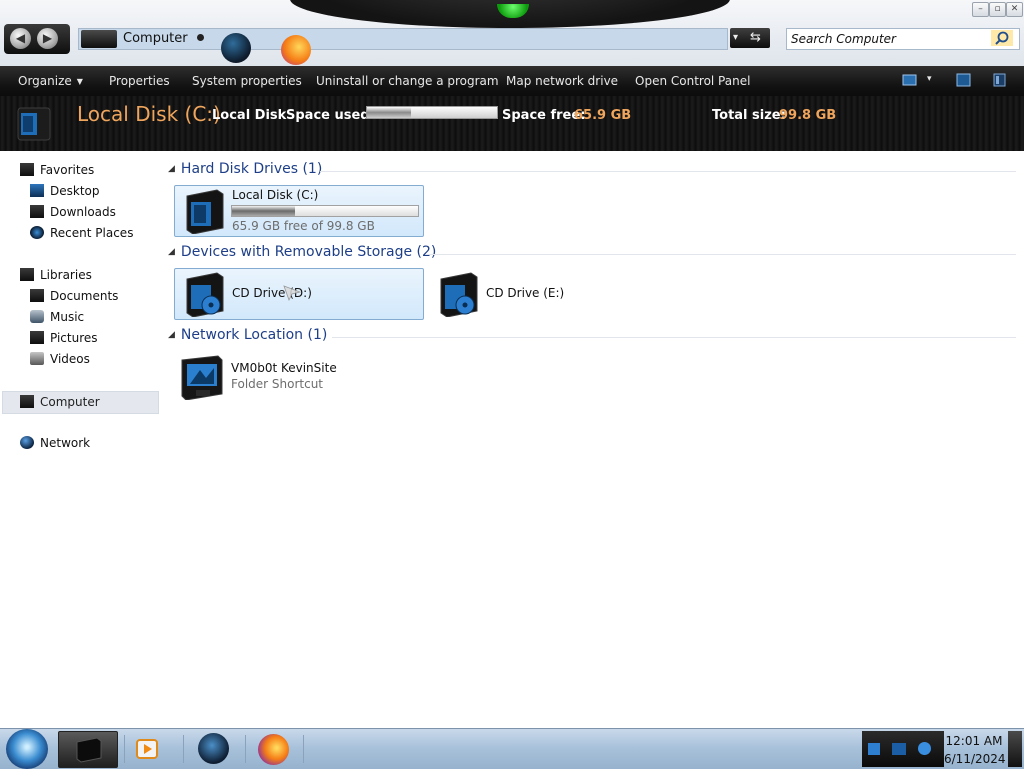 This screenshot has height=769, width=1024. What do you see at coordinates (65, 194) in the screenshot?
I see `nav-desktop: Desktop` at bounding box center [65, 194].